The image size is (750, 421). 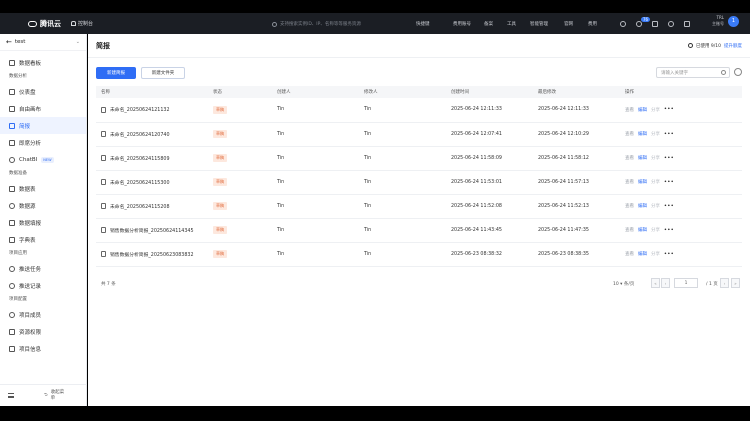 What do you see at coordinates (43, 142) in the screenshot?
I see `sidebar-item-adhoc-analysis: 即席分析` at bounding box center [43, 142].